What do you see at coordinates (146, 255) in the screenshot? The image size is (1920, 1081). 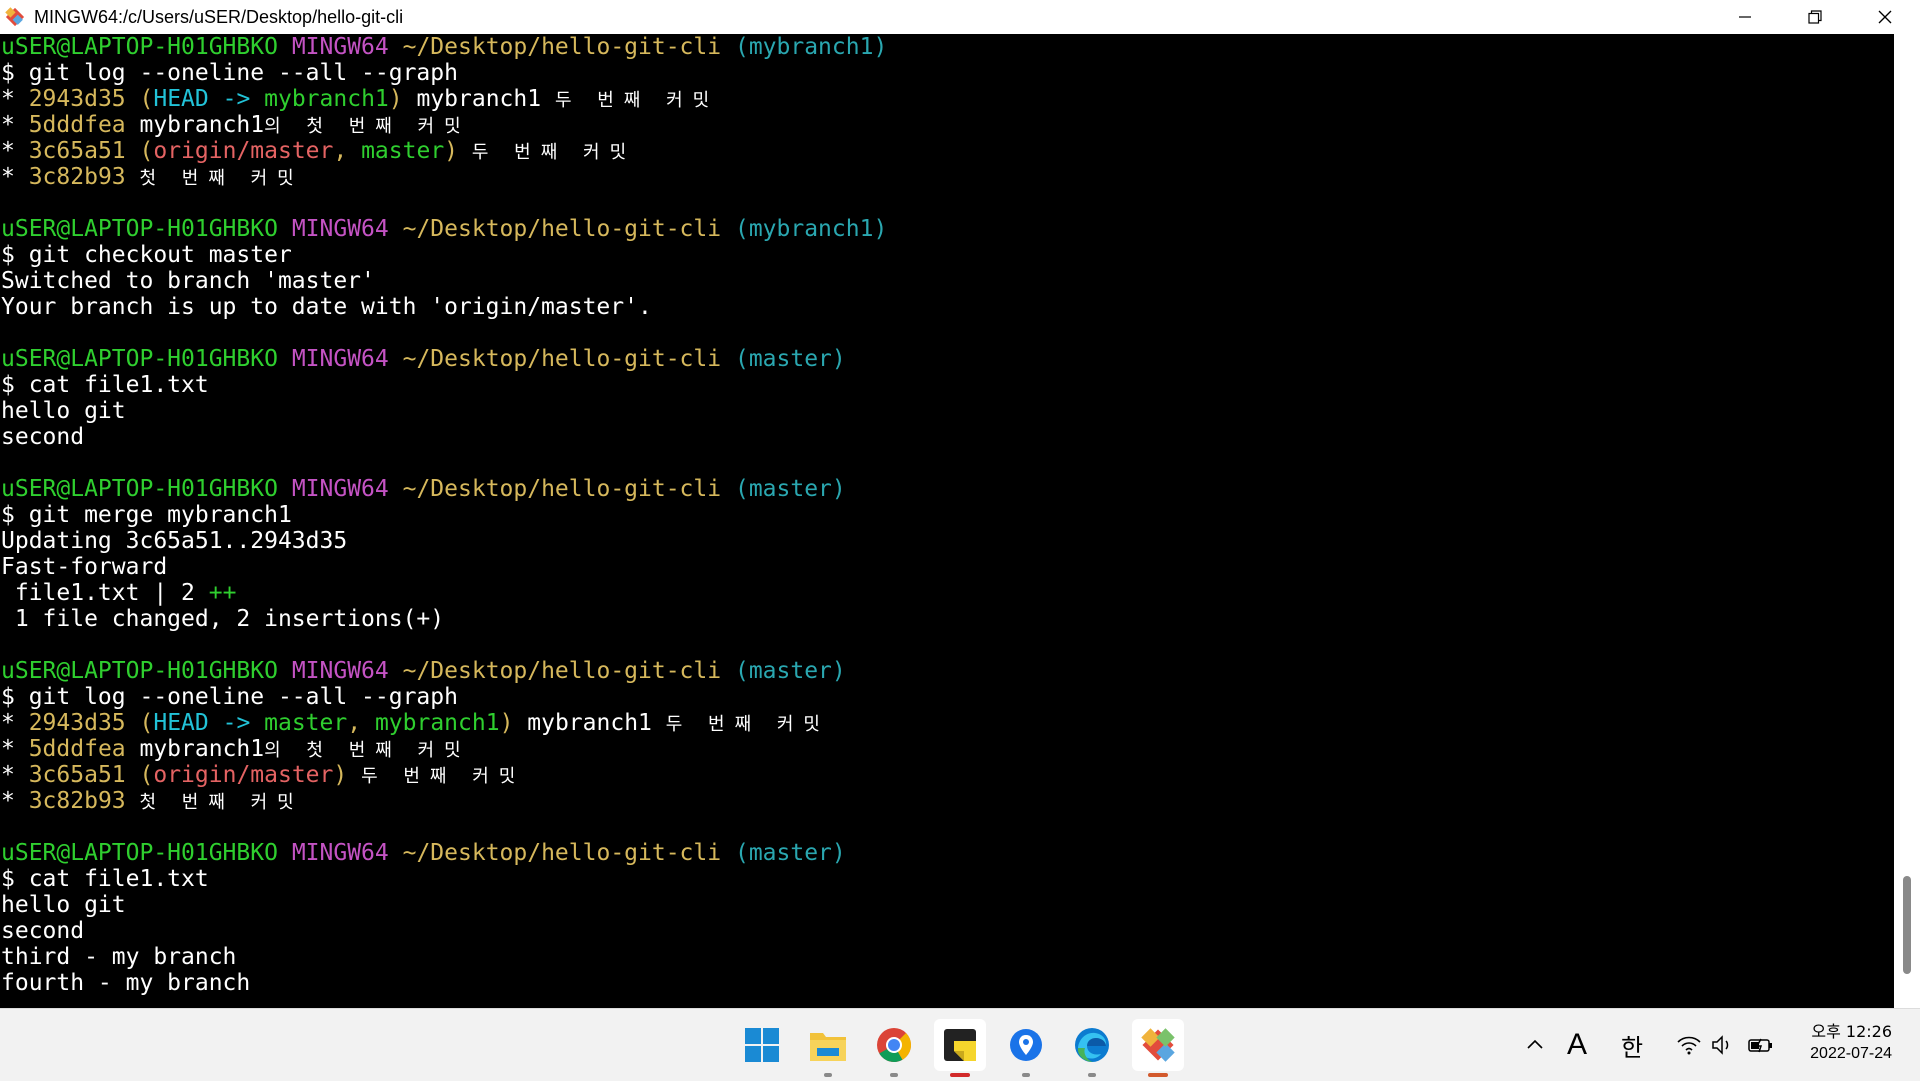 I see `terminal-text-segment: $ git checkout master` at bounding box center [146, 255].